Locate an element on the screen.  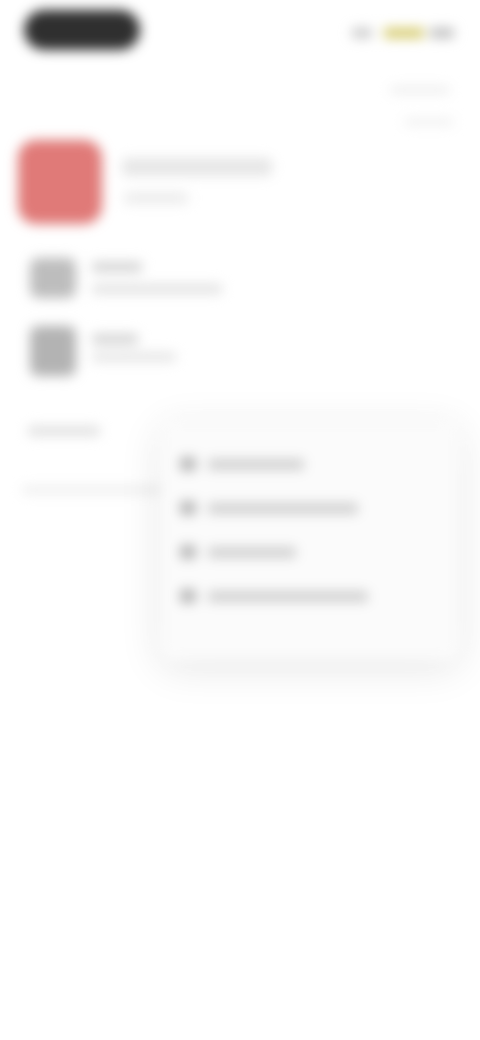
app-name is located at coordinates (197, 167).